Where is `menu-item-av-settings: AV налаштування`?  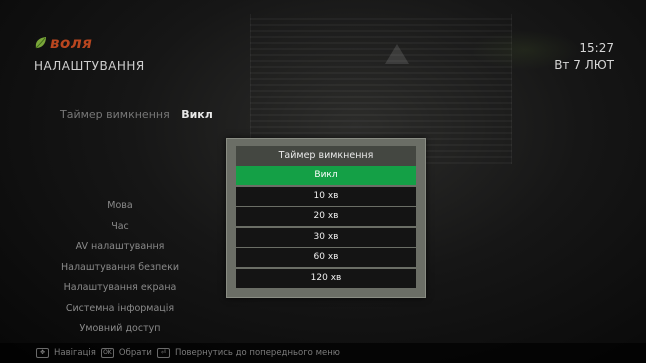 menu-item-av-settings: AV налаштування is located at coordinates (120, 247).